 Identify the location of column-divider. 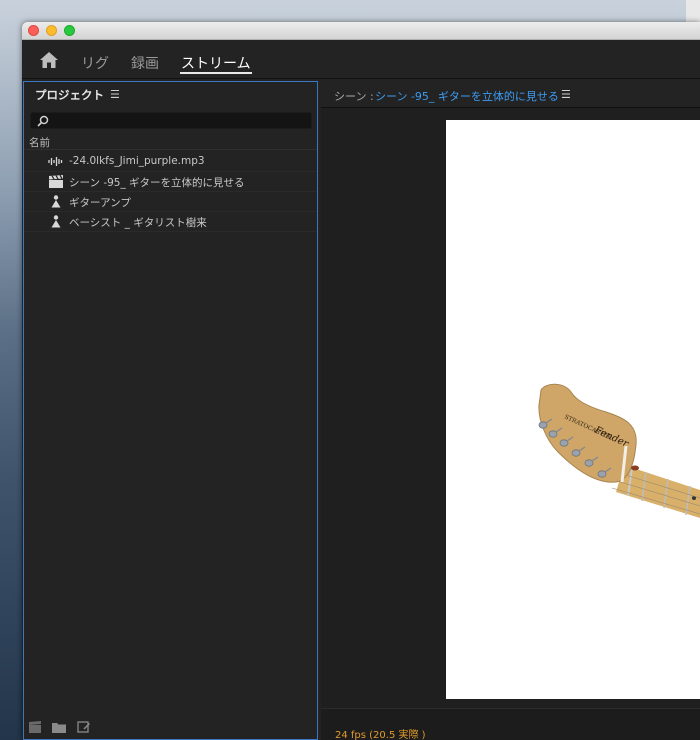
(170, 149).